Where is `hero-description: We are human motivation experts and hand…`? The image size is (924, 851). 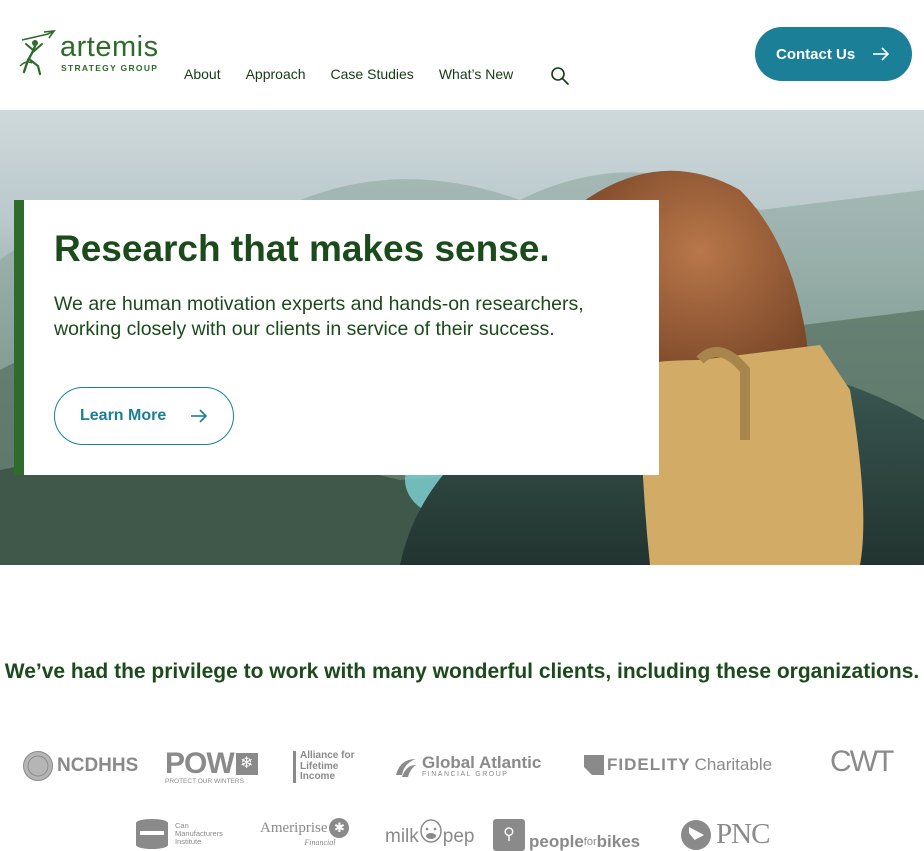 hero-description: We are human motivation experts and hand… is located at coordinates (319, 316).